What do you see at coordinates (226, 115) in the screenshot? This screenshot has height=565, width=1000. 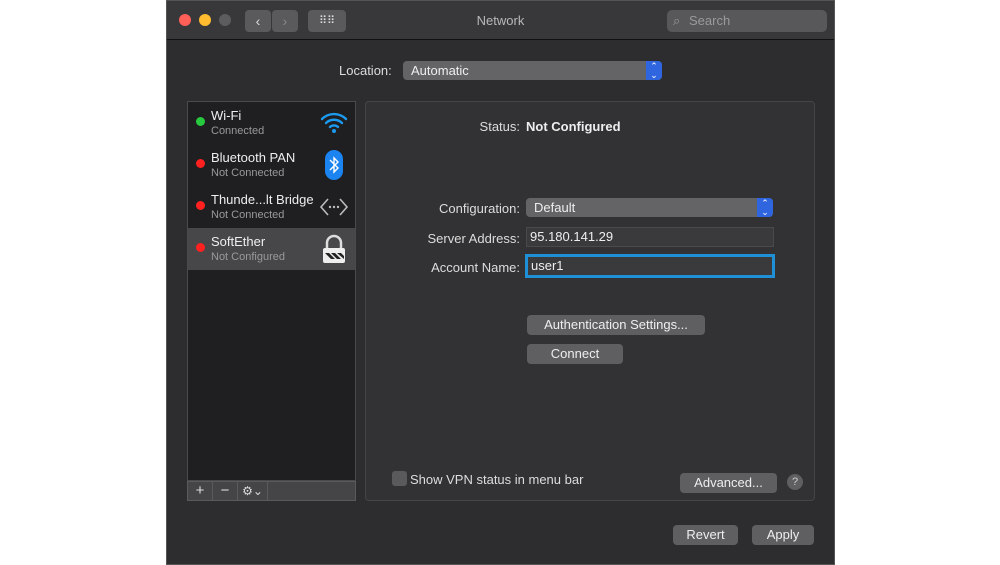 I see `service-name: Wi-Fi` at bounding box center [226, 115].